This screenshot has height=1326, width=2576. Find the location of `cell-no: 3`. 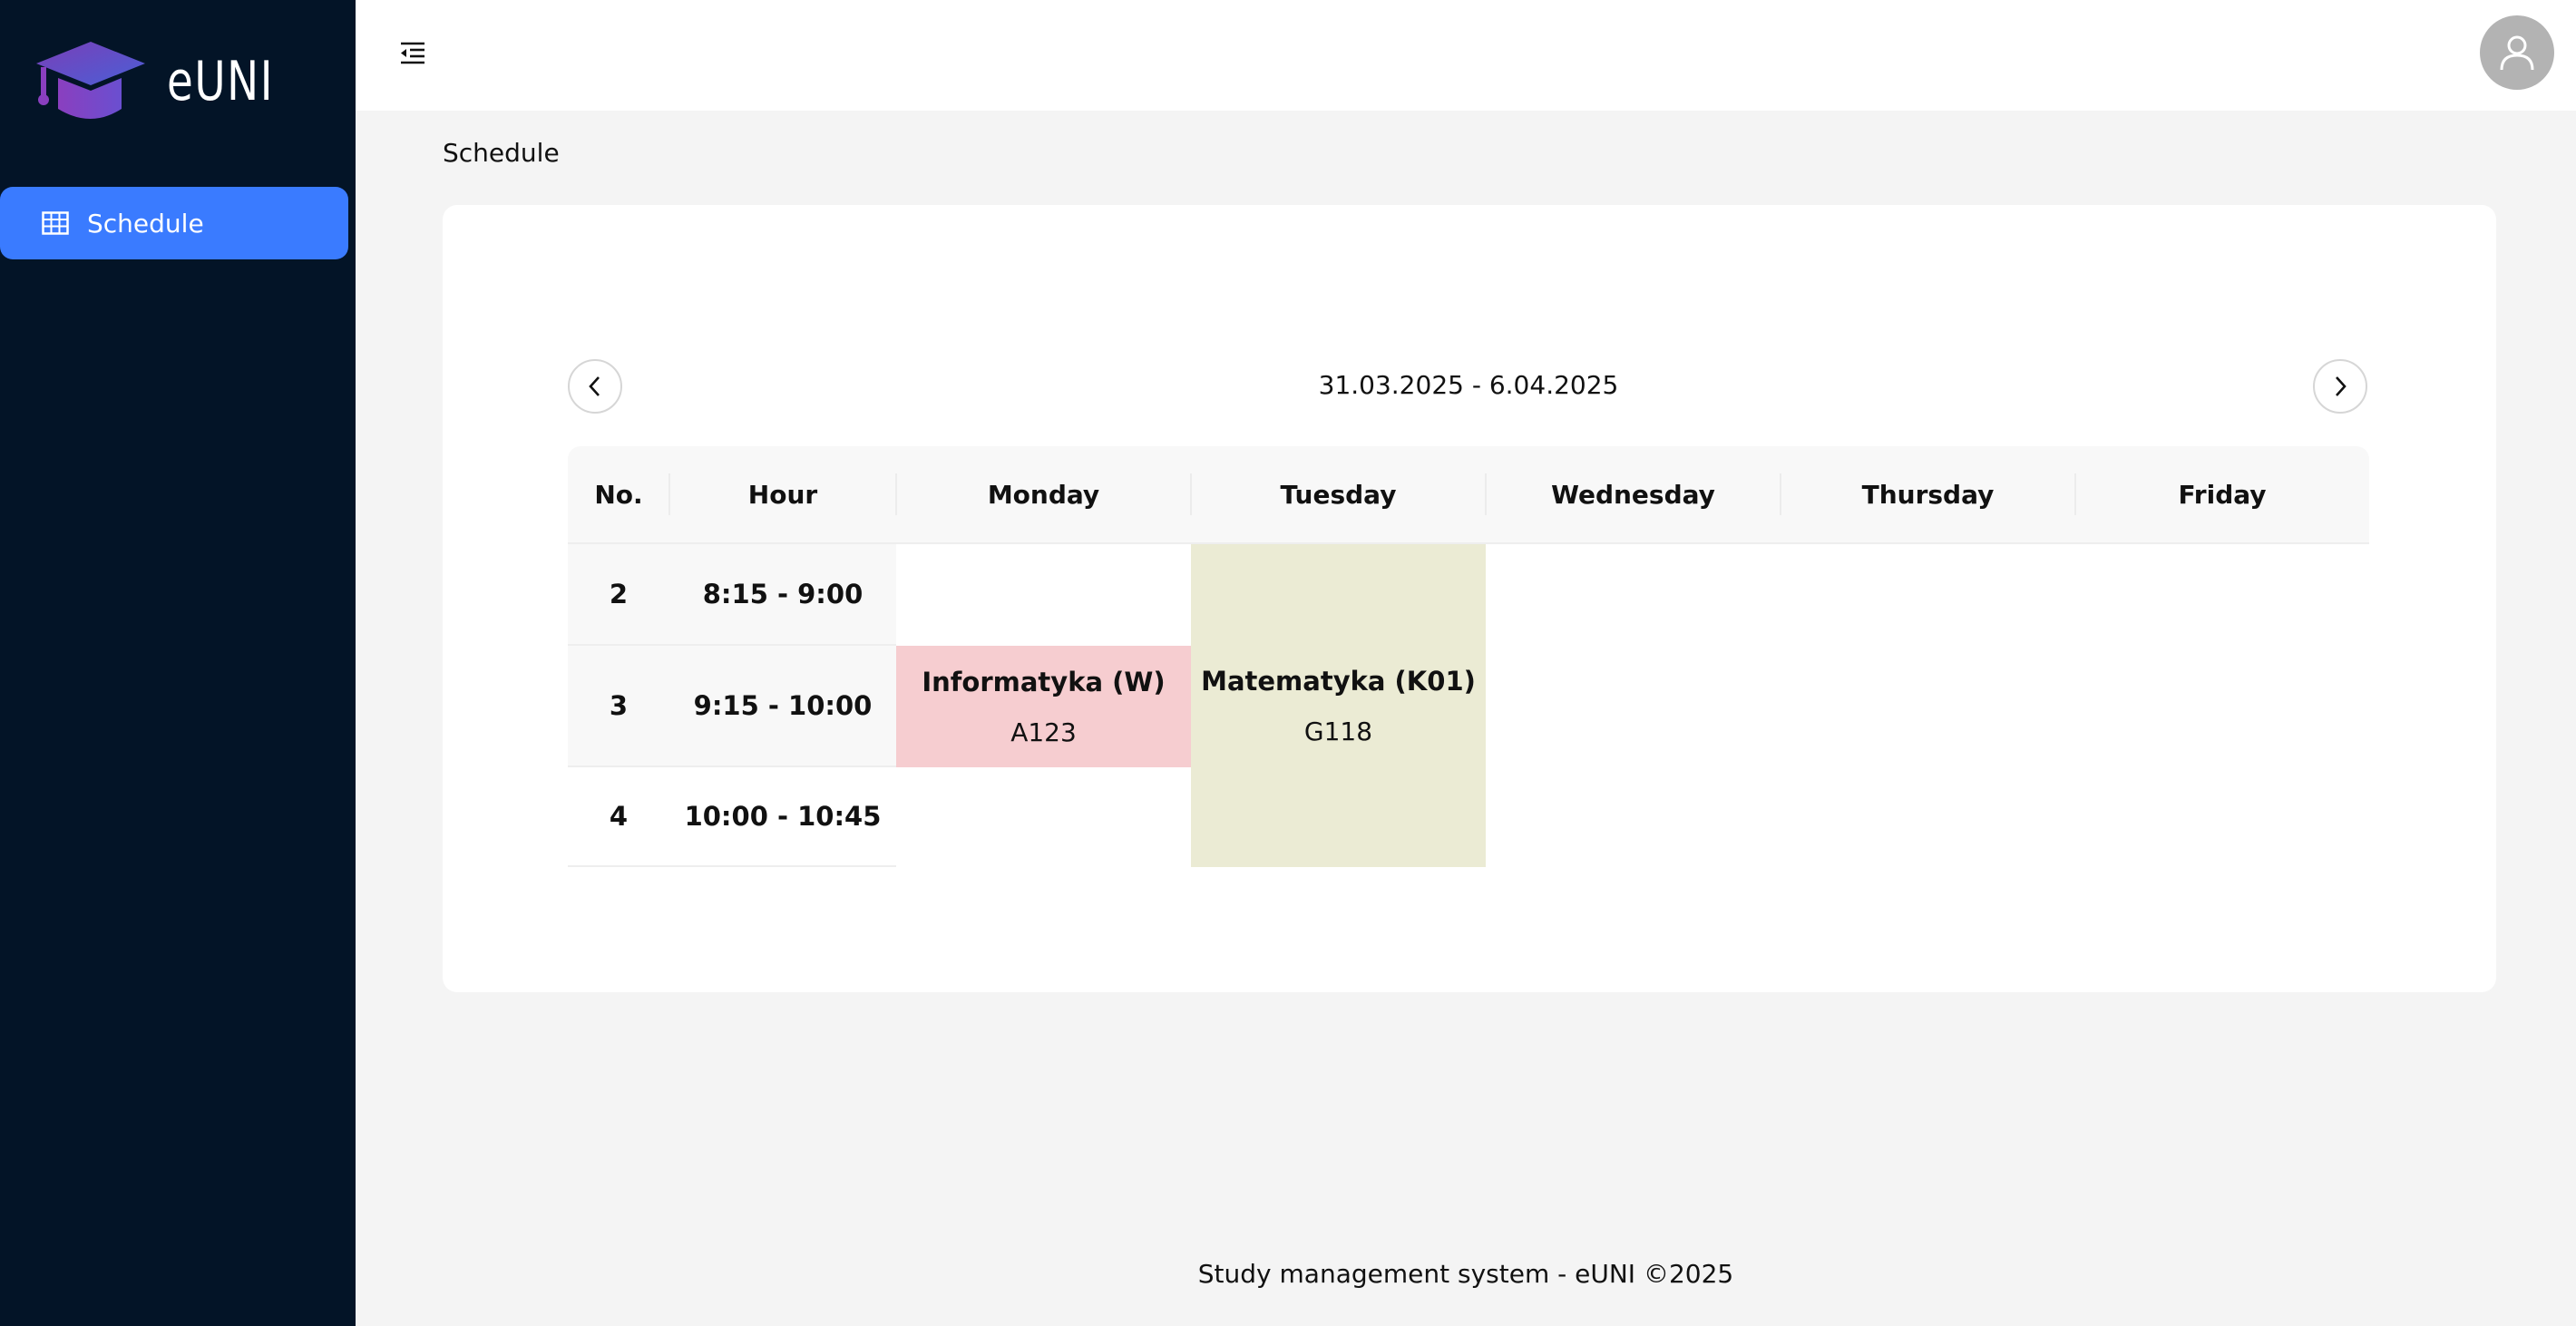

cell-no: 3 is located at coordinates (619, 705).